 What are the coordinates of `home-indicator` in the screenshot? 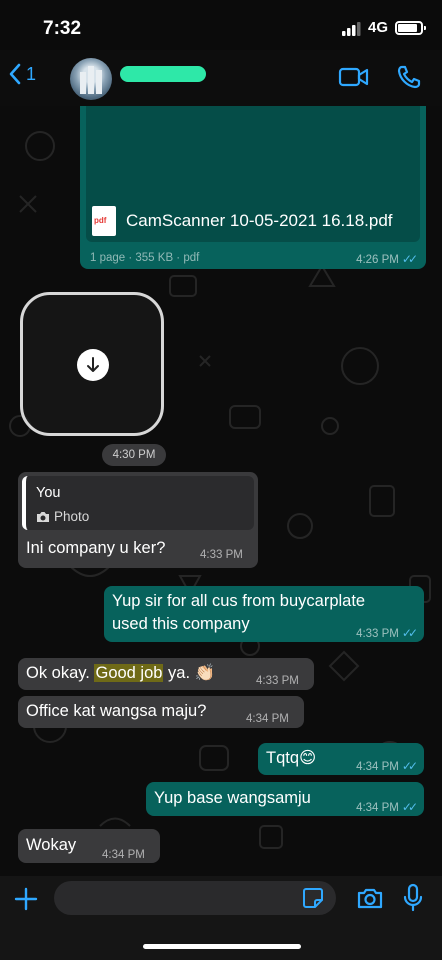 It's located at (222, 946).